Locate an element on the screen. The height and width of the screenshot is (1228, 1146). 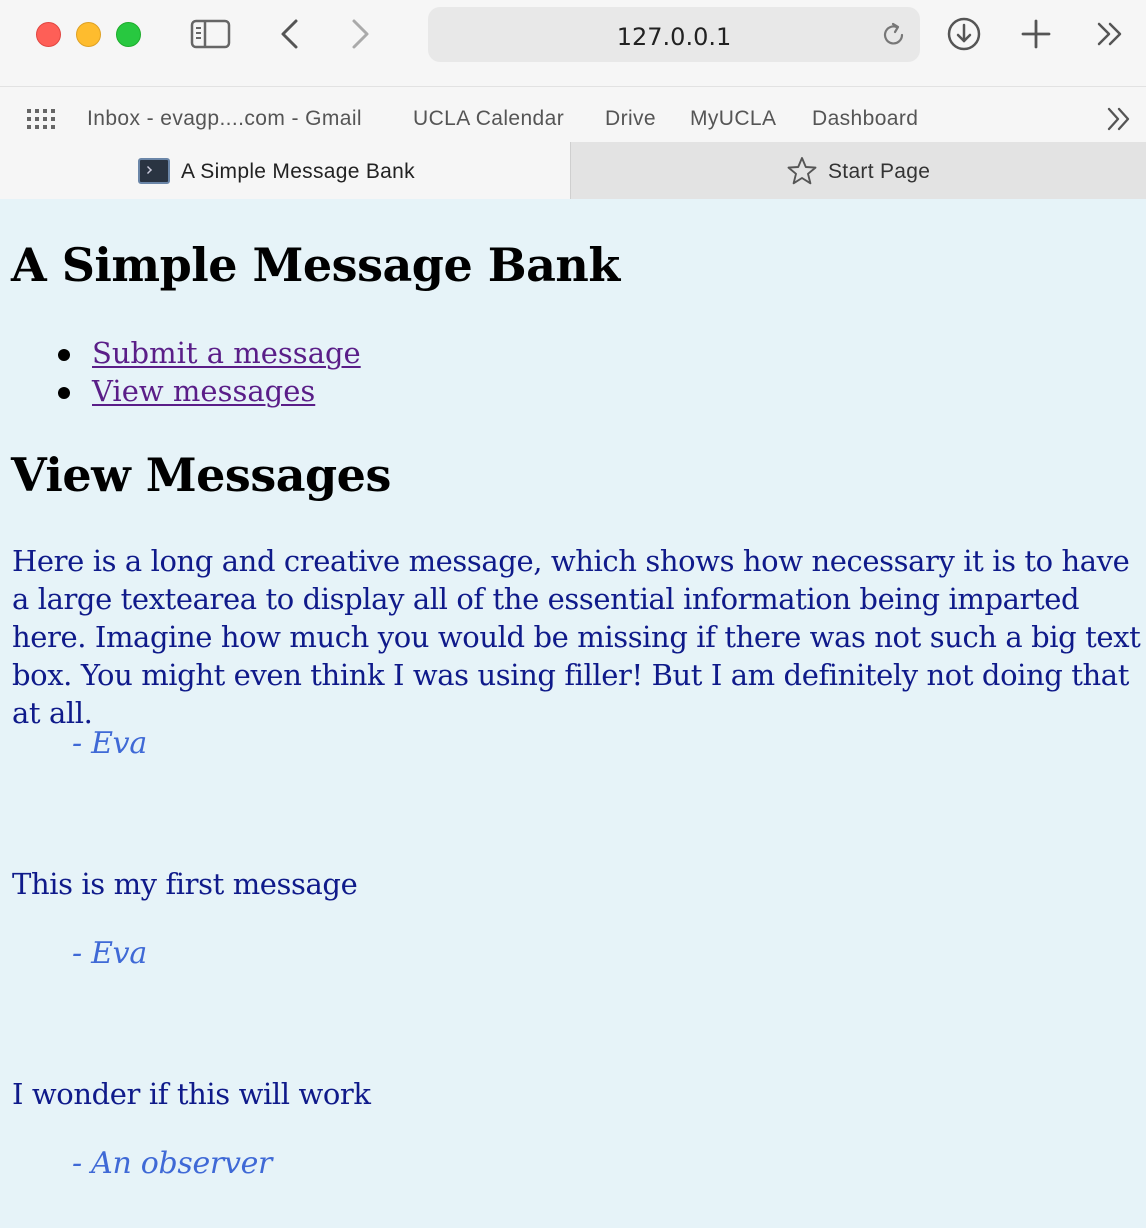
new-tab-button is located at coordinates (1036, 34).